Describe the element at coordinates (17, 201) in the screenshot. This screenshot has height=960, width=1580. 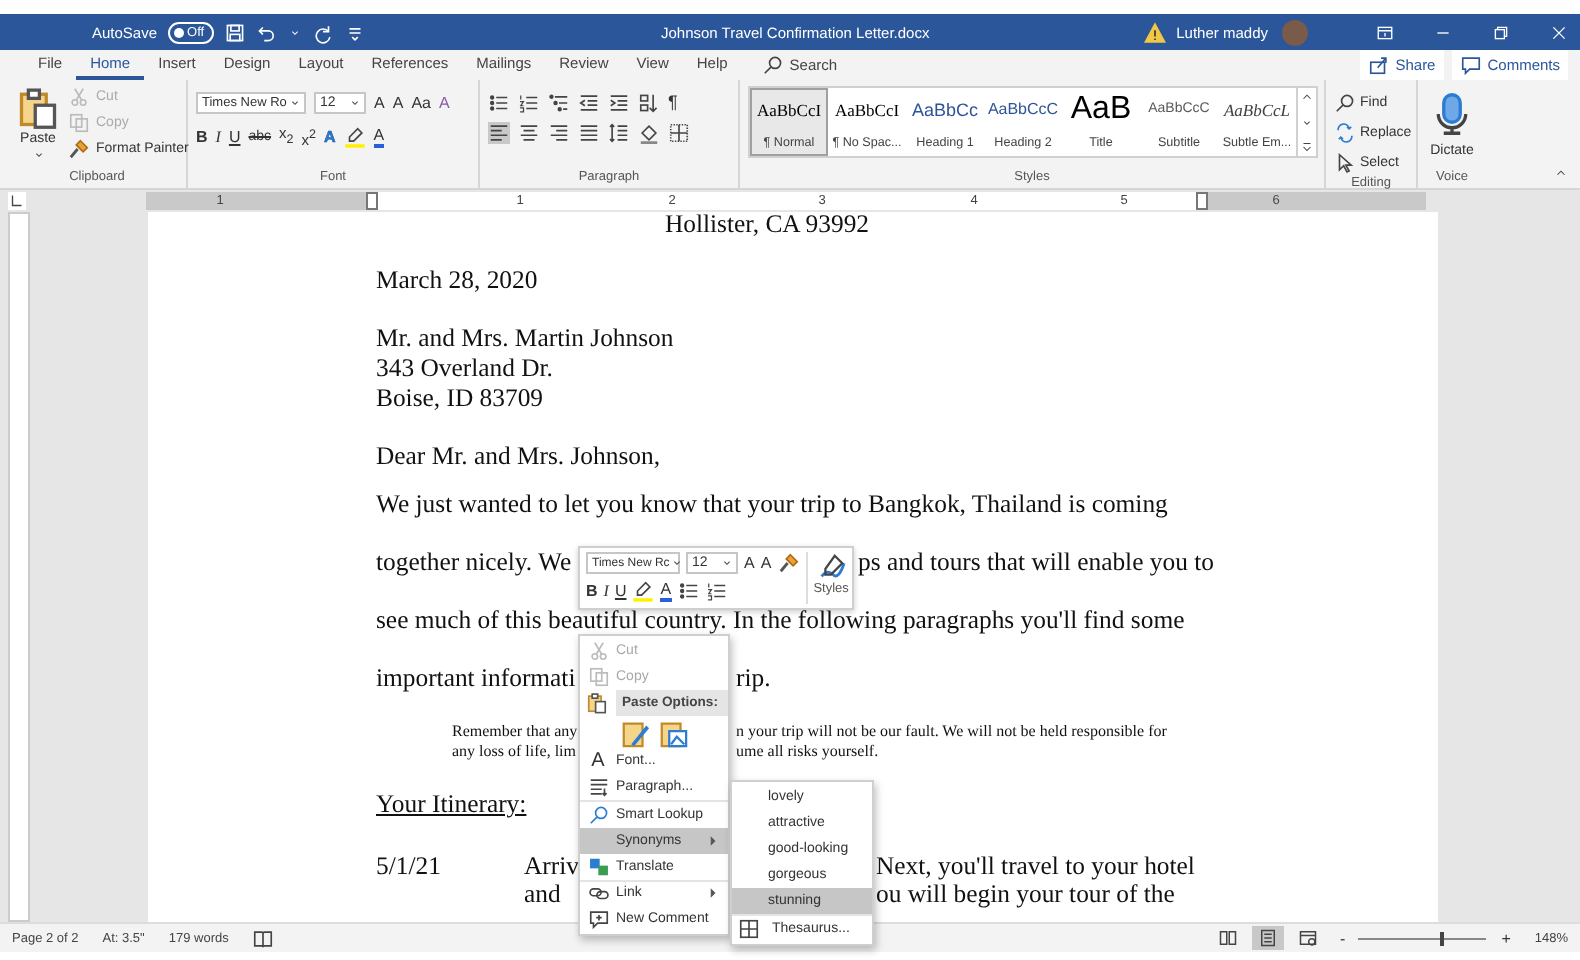
I see `tab-selector-icon` at that location.